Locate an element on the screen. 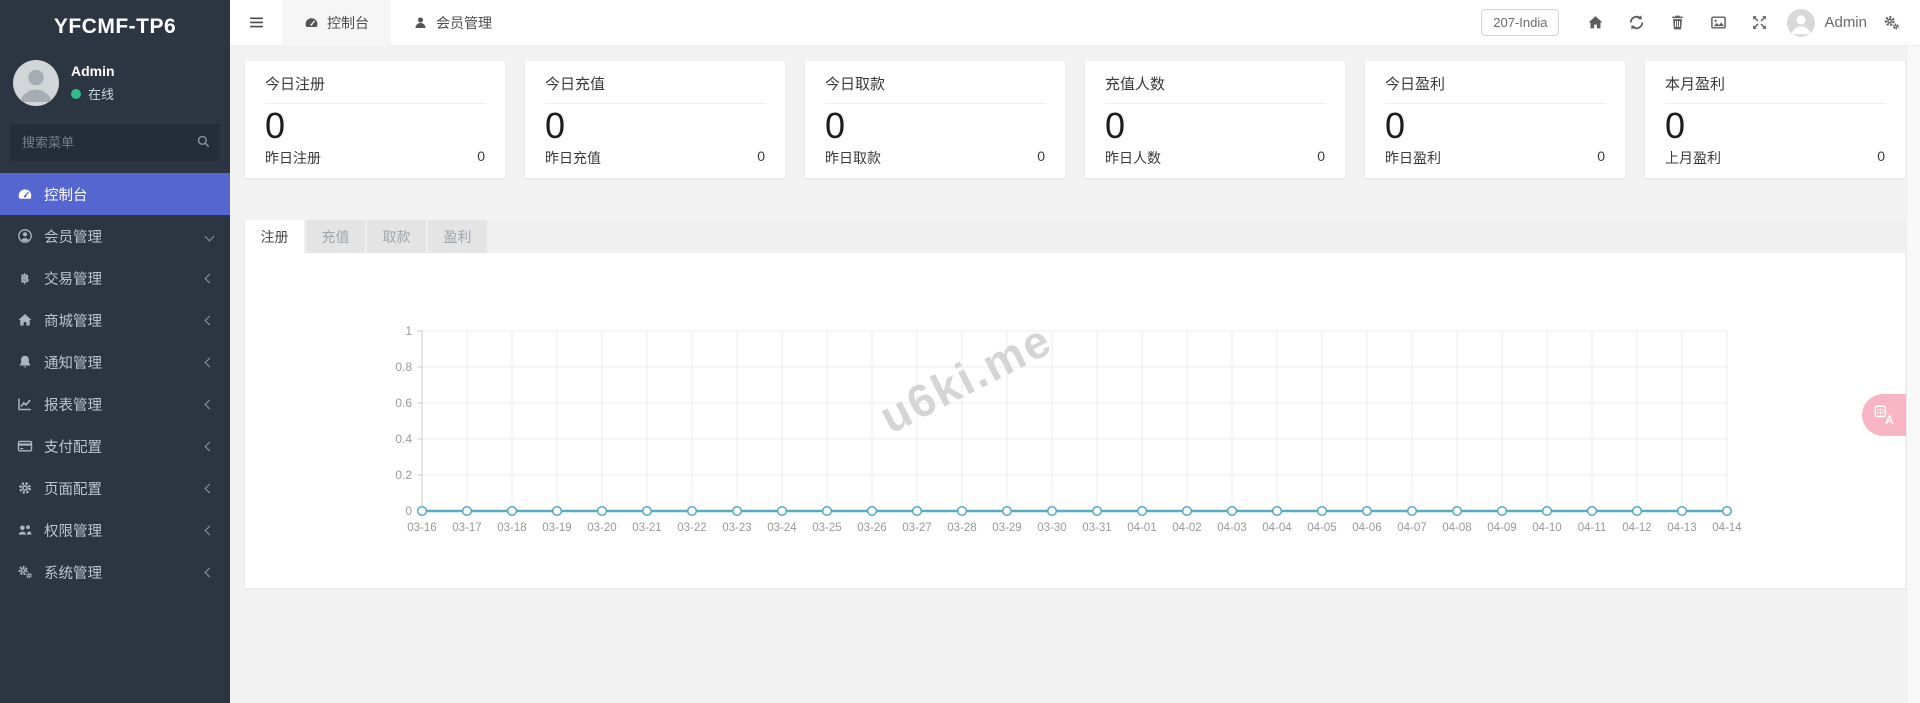 The image size is (1920, 703). svg-text: 0.8 is located at coordinates (403, 367).